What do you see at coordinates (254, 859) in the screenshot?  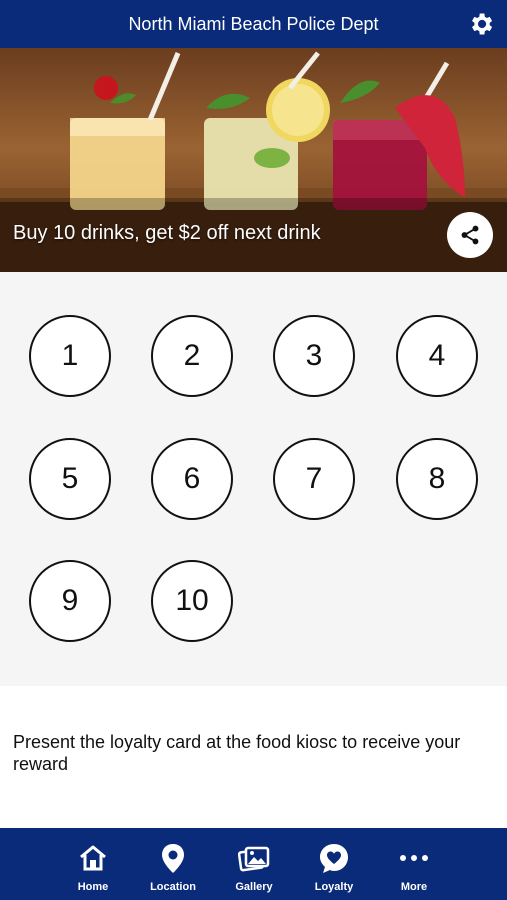 I see `gallery-icon` at bounding box center [254, 859].